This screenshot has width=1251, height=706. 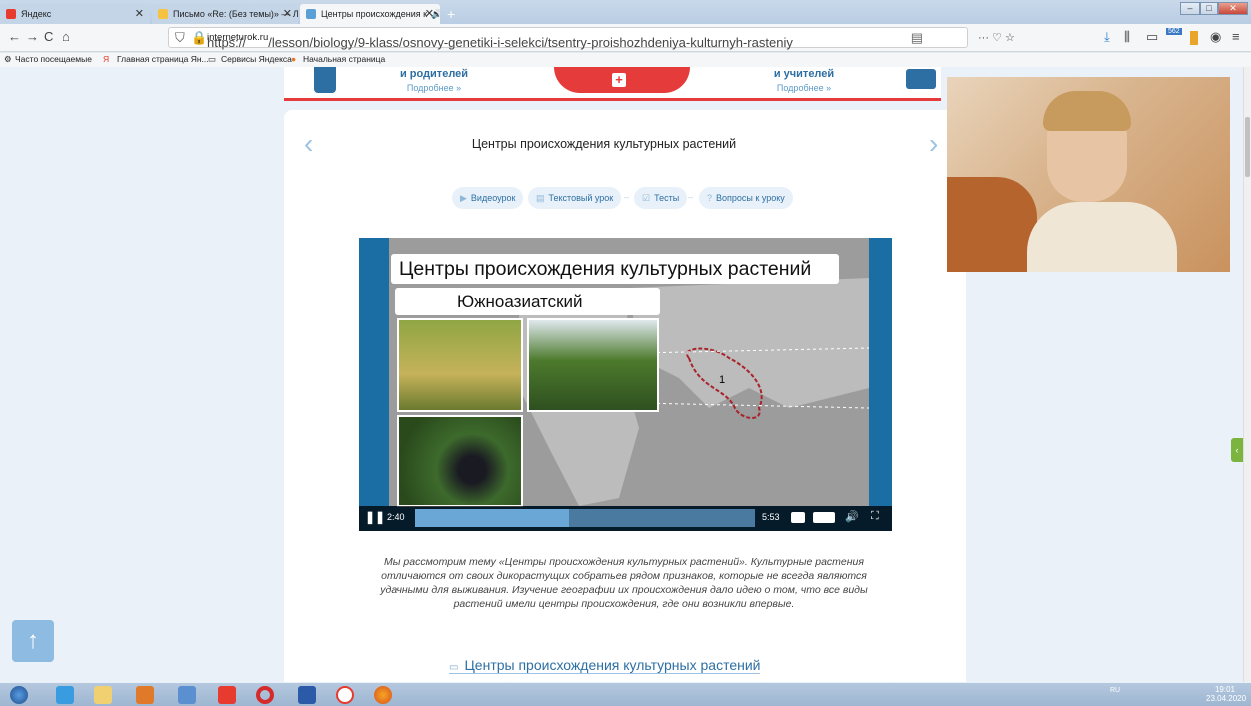 What do you see at coordinates (187, 695) in the screenshot?
I see `volume-app-icon` at bounding box center [187, 695].